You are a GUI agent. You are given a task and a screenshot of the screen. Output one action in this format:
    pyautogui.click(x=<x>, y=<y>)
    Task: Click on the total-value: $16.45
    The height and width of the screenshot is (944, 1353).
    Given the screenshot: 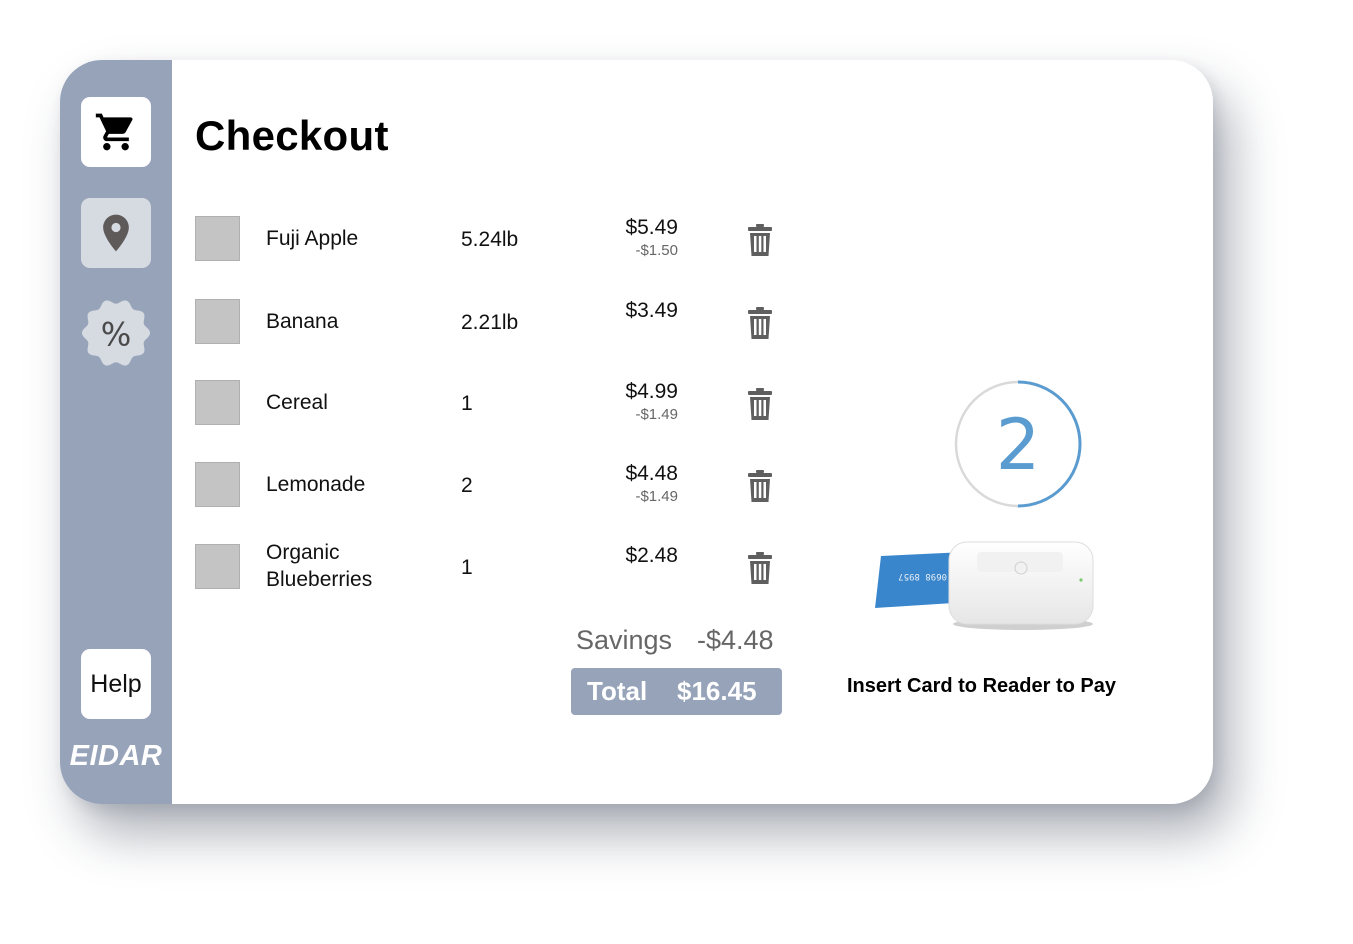 What is the action you would take?
    pyautogui.click(x=717, y=691)
    